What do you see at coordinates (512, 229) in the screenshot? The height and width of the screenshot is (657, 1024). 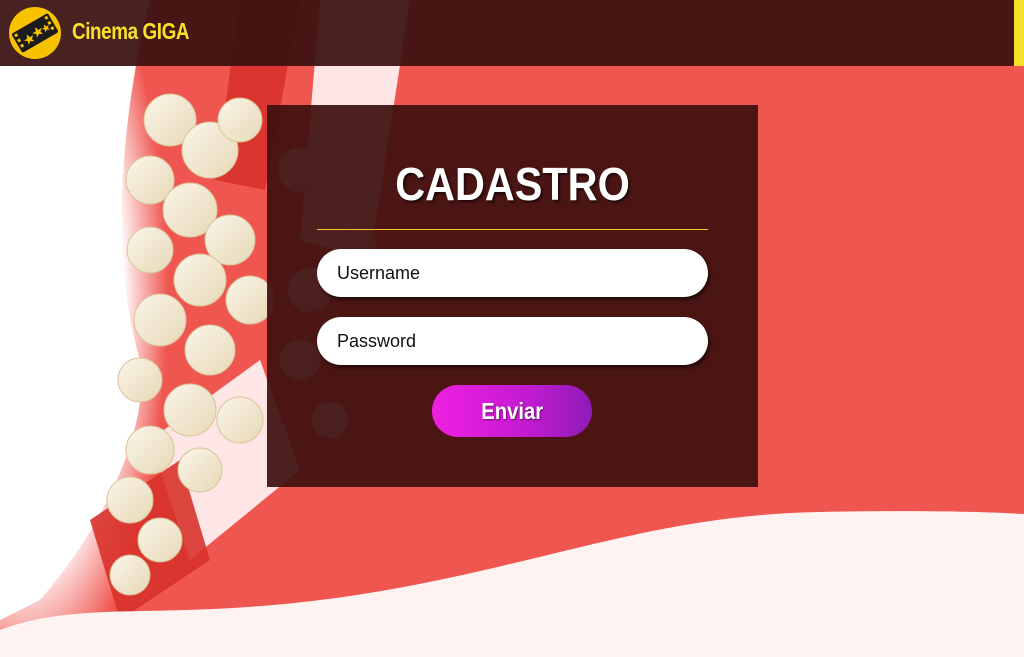 I see `title-divider` at bounding box center [512, 229].